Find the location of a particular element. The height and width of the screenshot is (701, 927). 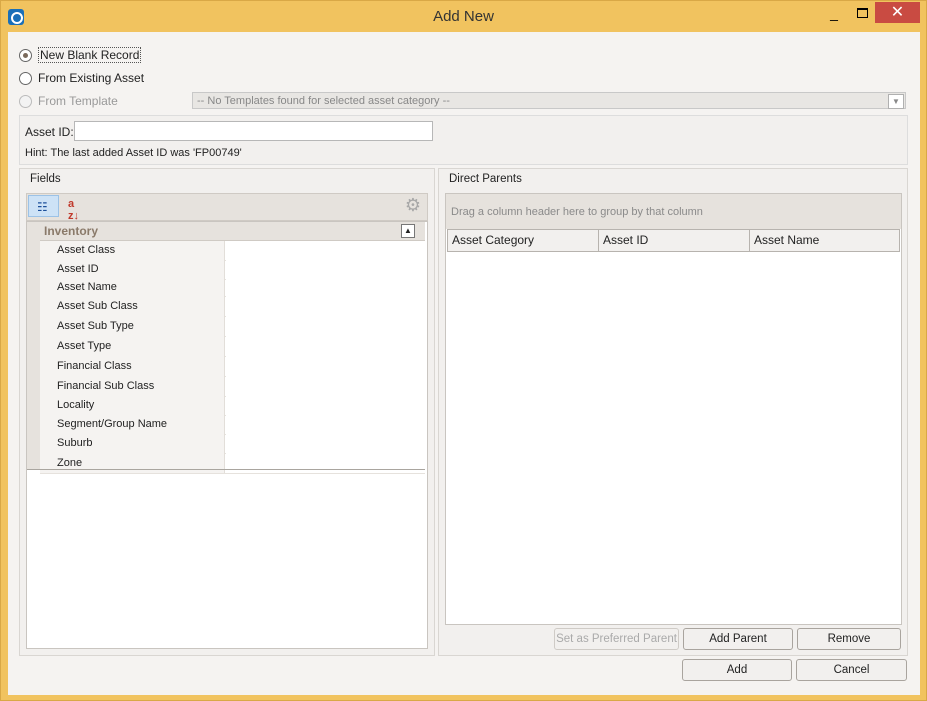

set-preferred-parent-button: Set as Preferred Parent is located at coordinates (616, 639).